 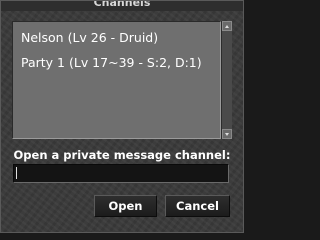 I want to click on open-button: Open, so click(x=125, y=206).